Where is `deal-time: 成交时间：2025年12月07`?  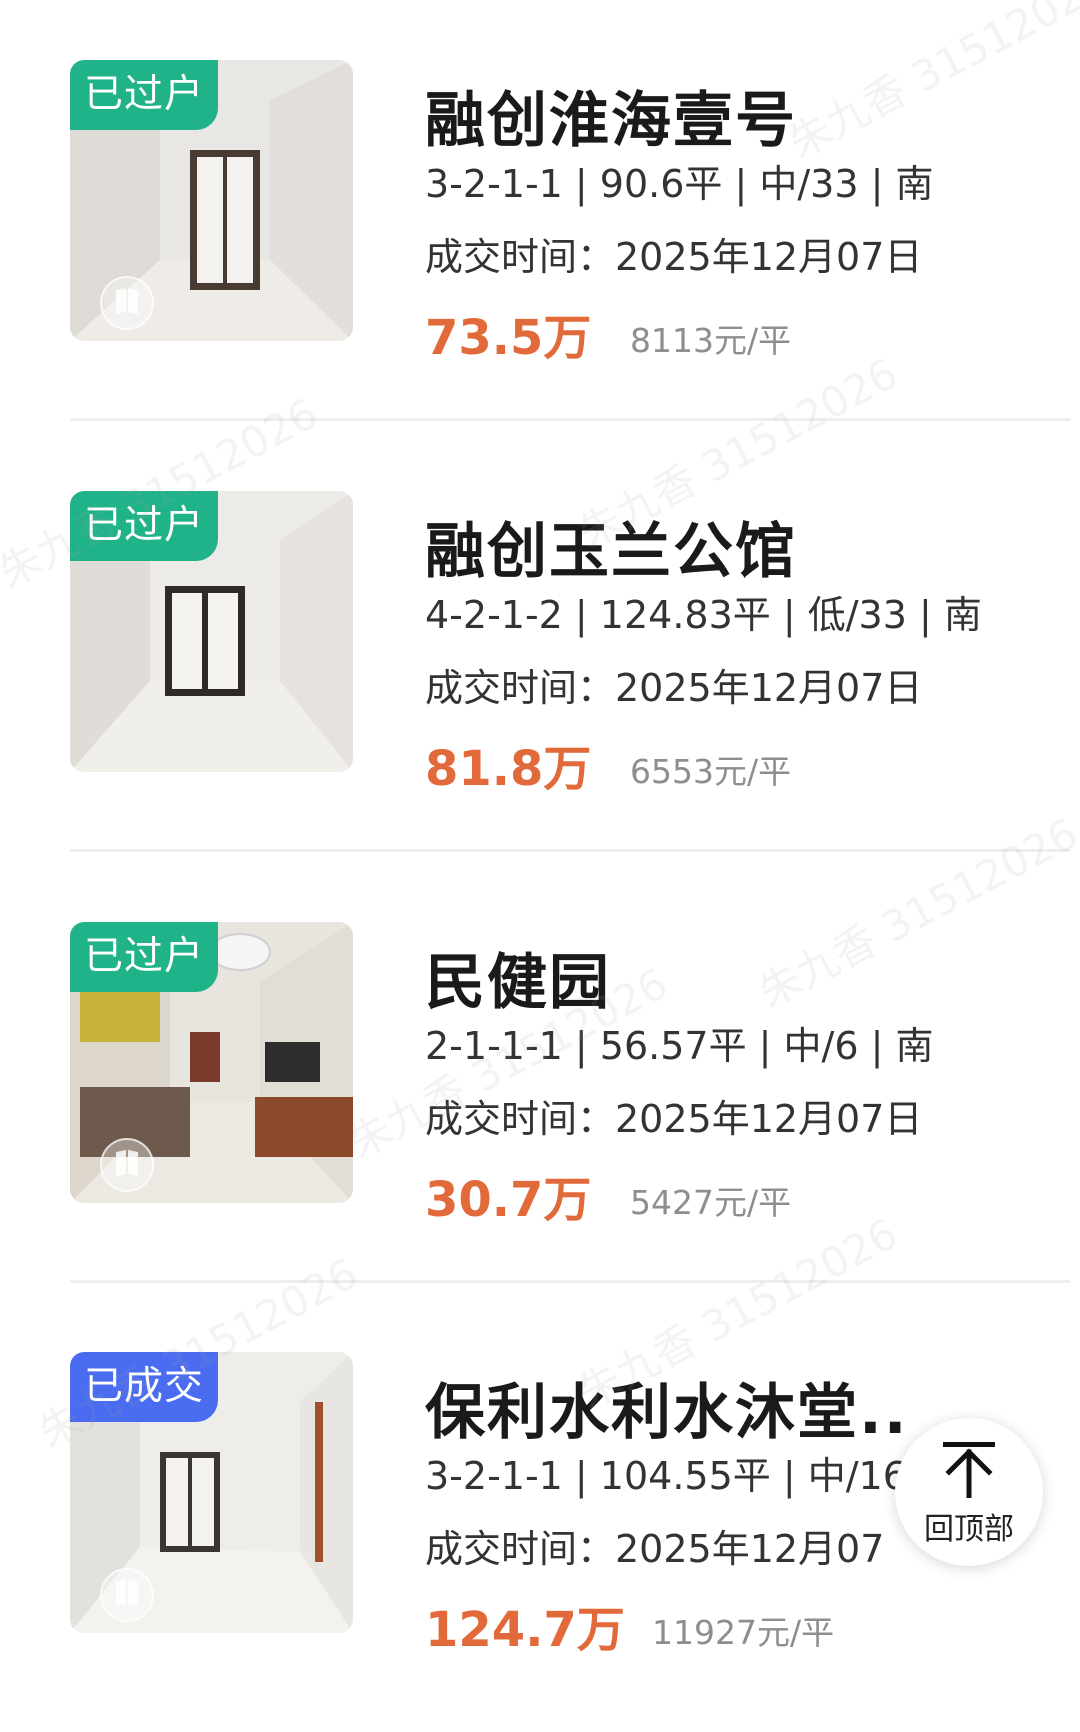 deal-time: 成交时间：2025年12月07 is located at coordinates (655, 1549).